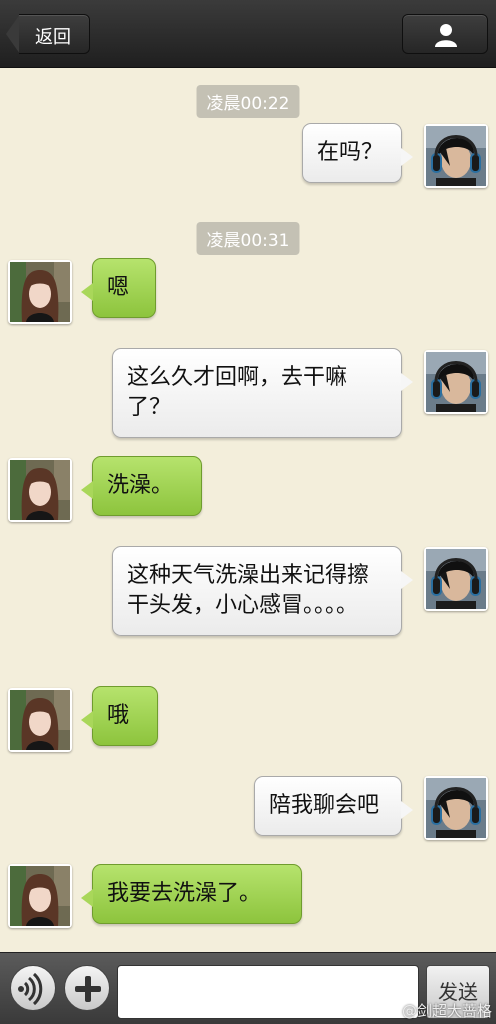 This screenshot has width=496, height=1024. I want to click on message-bubble-outgoing: 这种天气洗澡出来记得擦干头发，小心感冒。。。。, so click(262, 591).